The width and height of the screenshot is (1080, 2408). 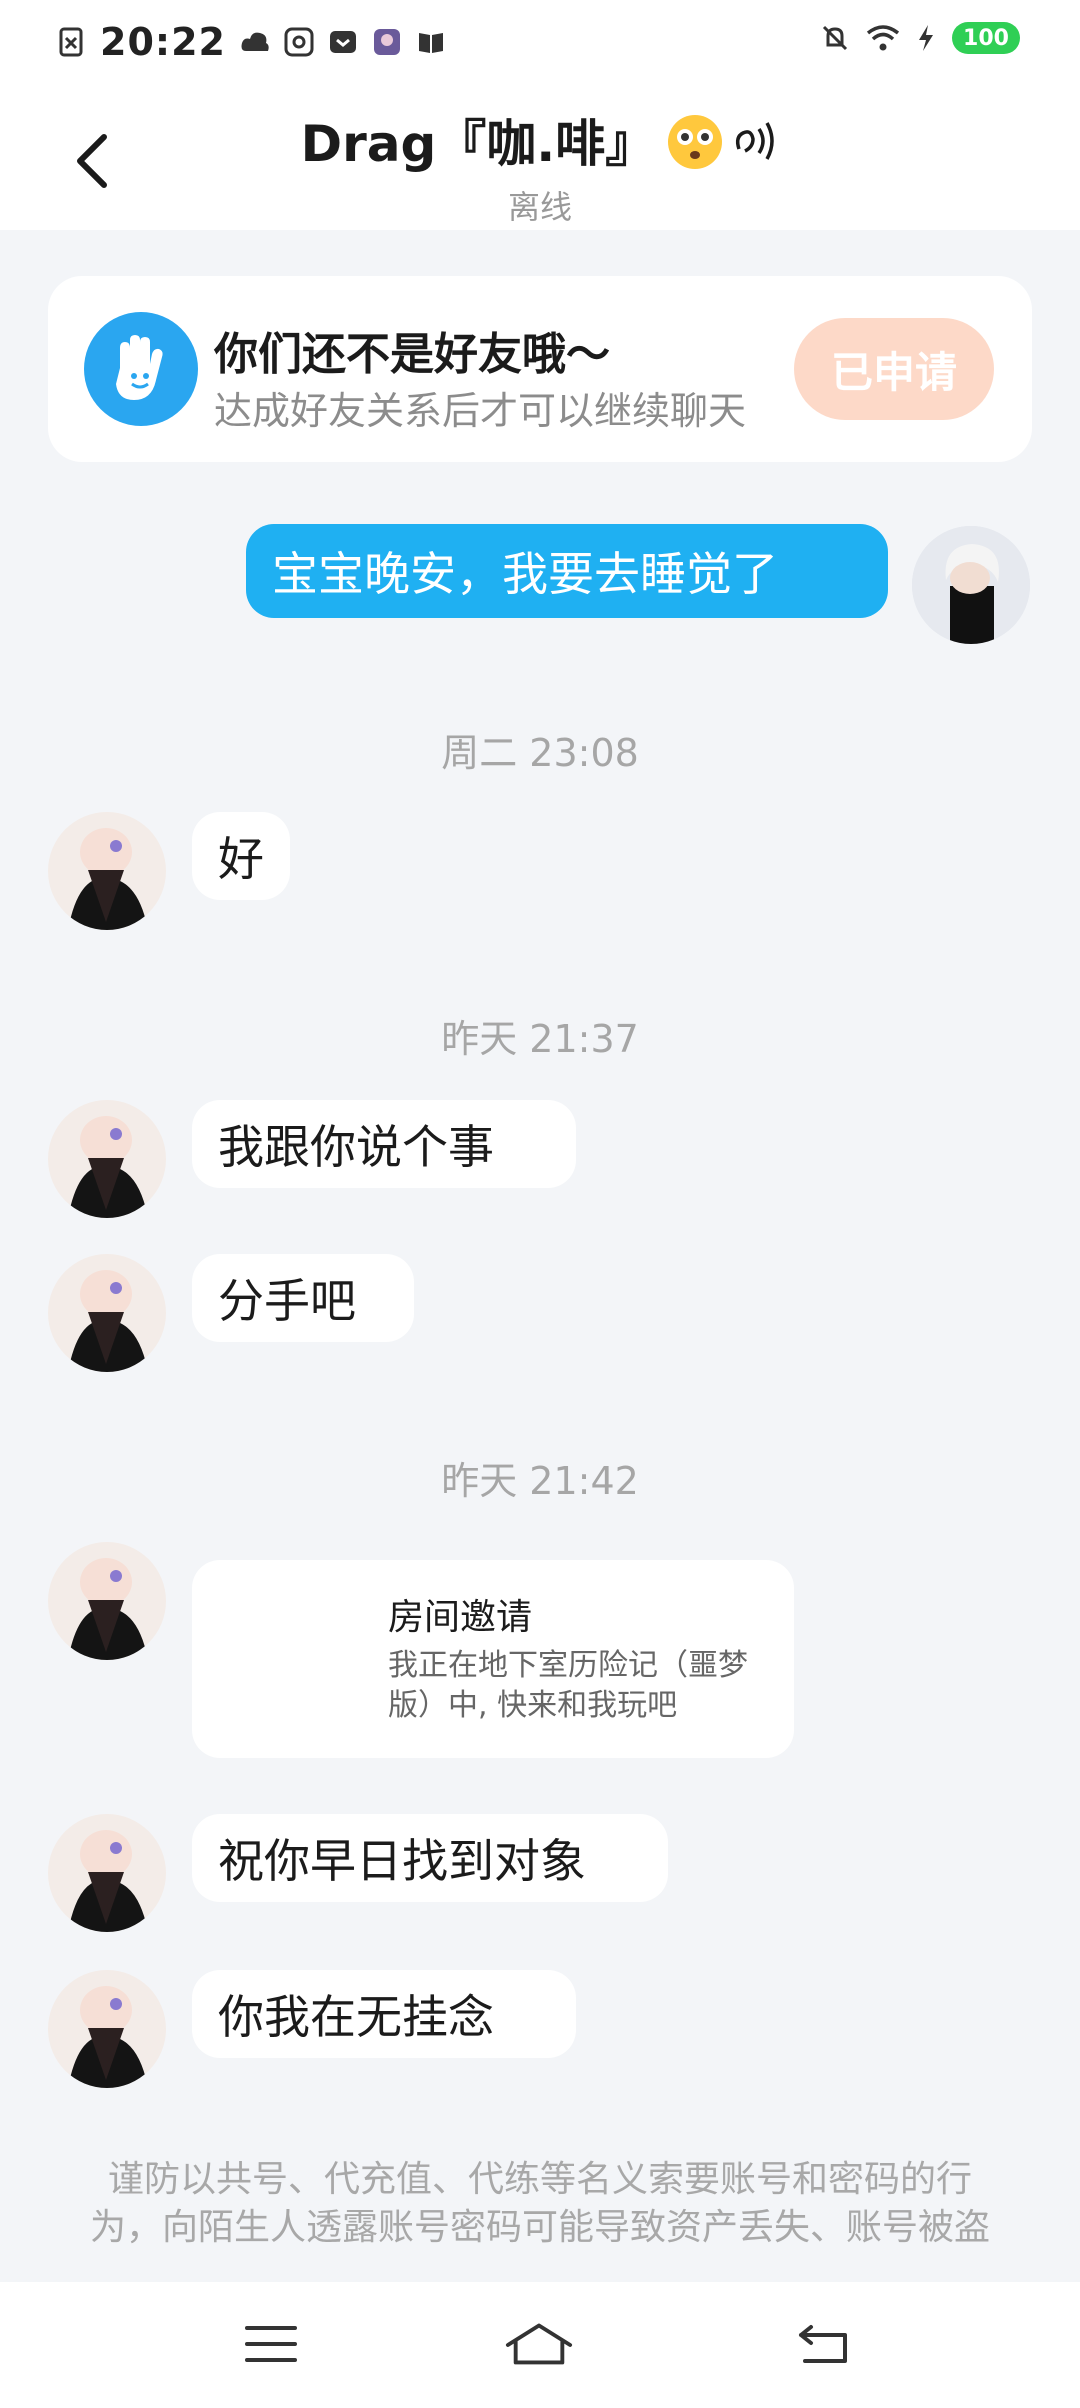 I want to click on charging-icon, so click(x=926, y=38).